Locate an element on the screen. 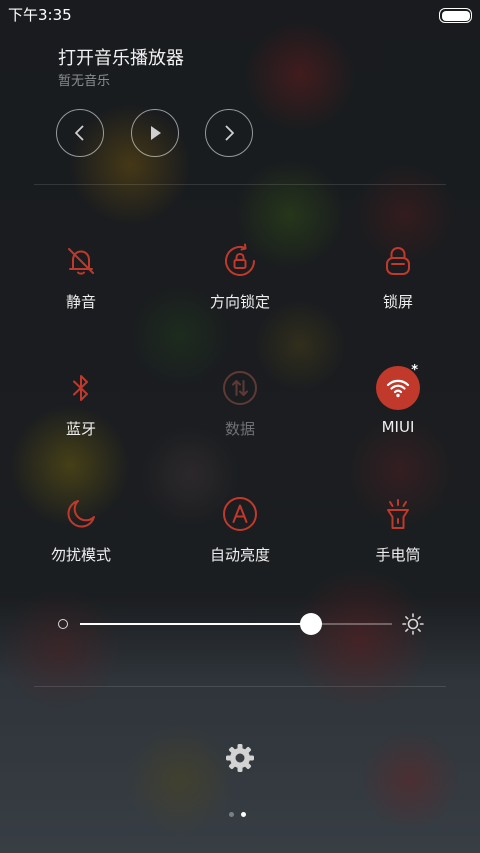  battery-level is located at coordinates (455, 15).